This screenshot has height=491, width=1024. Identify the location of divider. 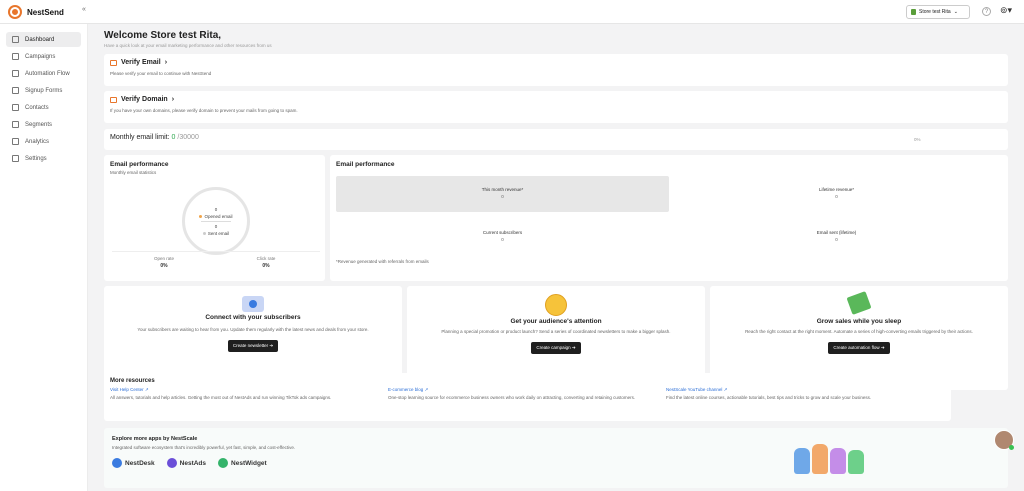
(216, 251).